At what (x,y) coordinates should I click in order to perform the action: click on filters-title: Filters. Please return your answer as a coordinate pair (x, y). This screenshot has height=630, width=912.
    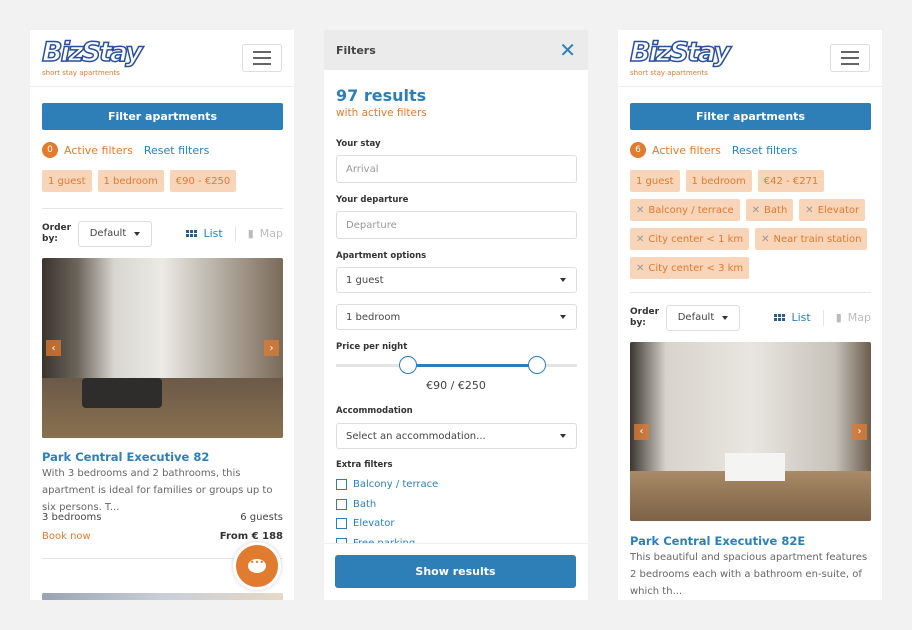
    Looking at the image, I should click on (356, 50).